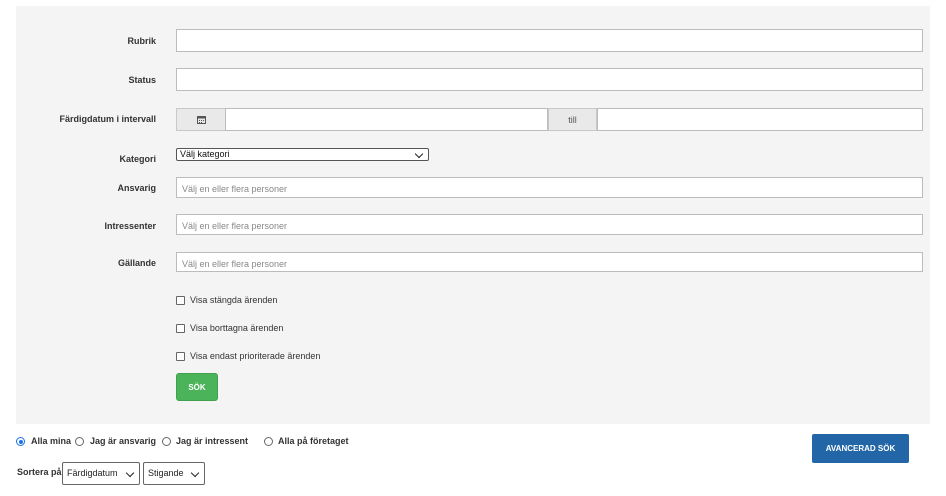 Image resolution: width=946 pixels, height=496 pixels. What do you see at coordinates (760, 119) in the screenshot?
I see `fardigdatum-to-input` at bounding box center [760, 119].